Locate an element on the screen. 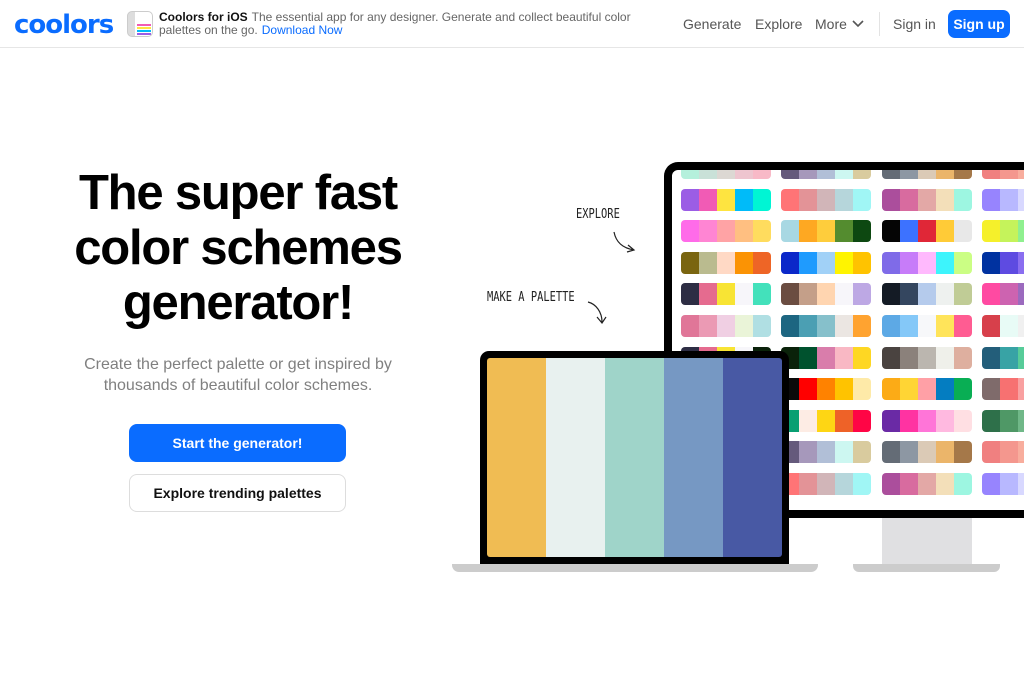 The image size is (1024, 673). nav-generate: Generate is located at coordinates (712, 24).